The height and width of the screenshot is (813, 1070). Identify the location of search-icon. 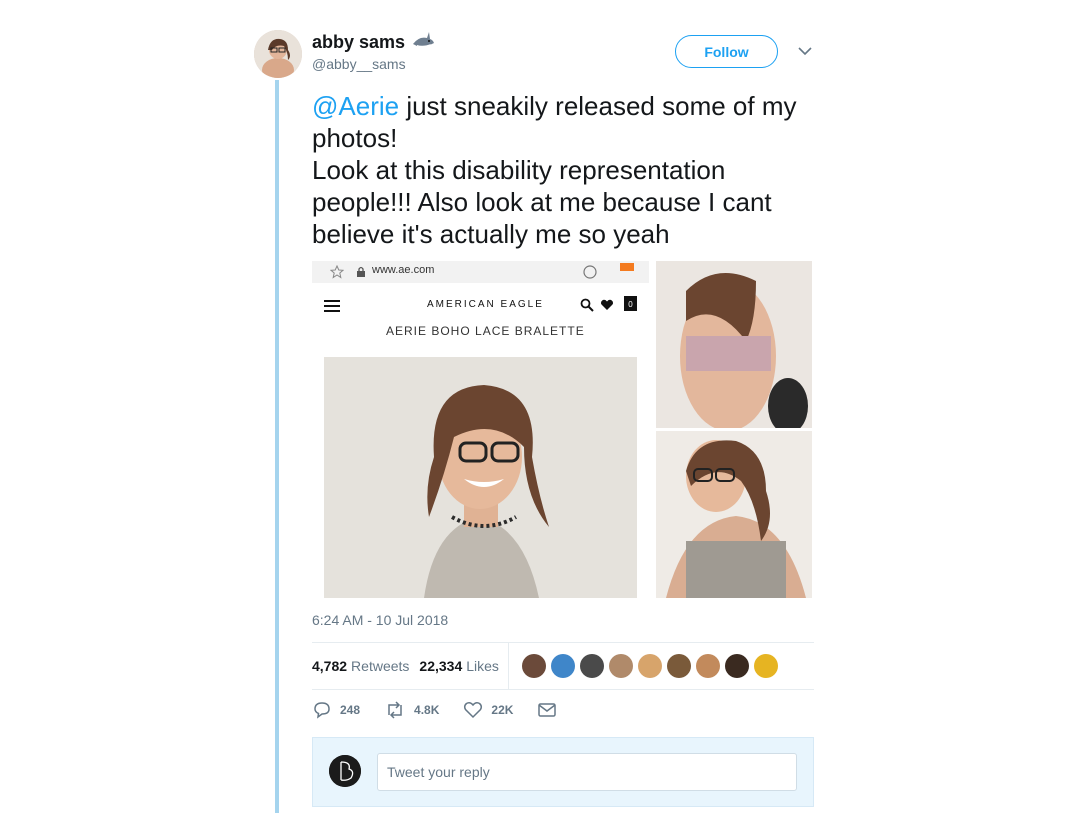
(587, 305).